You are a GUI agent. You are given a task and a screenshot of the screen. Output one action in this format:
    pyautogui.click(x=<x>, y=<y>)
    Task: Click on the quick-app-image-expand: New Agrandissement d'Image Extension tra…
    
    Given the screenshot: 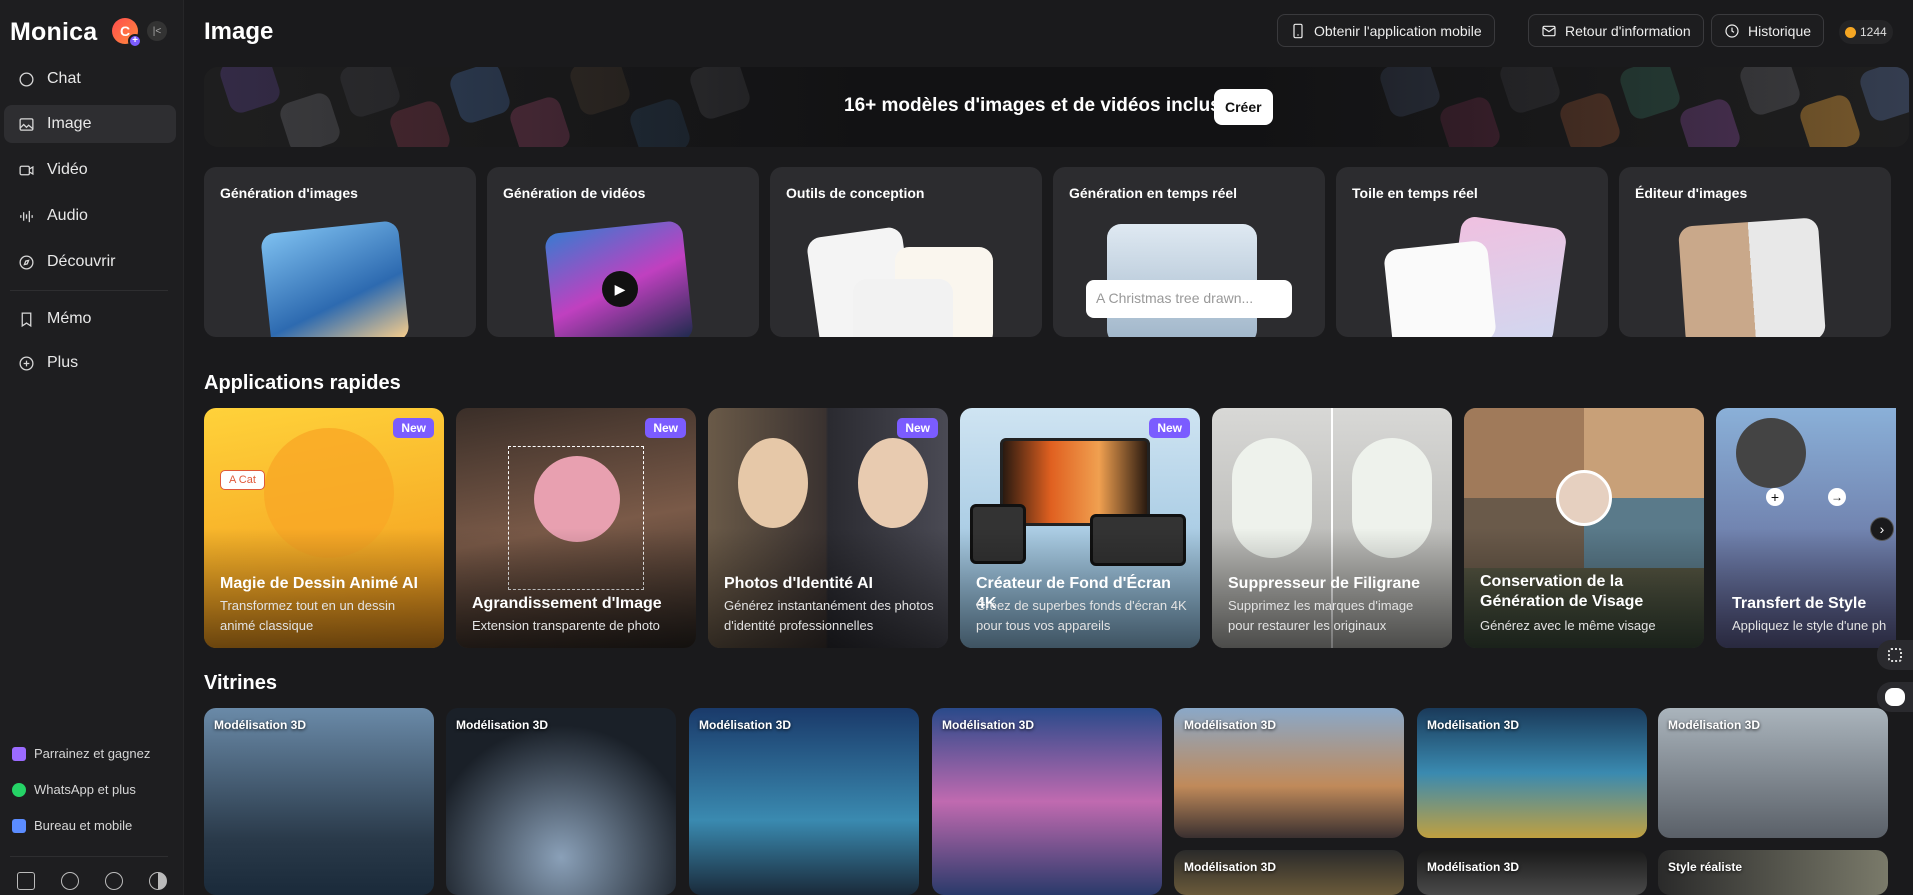 What is the action you would take?
    pyautogui.click(x=576, y=528)
    